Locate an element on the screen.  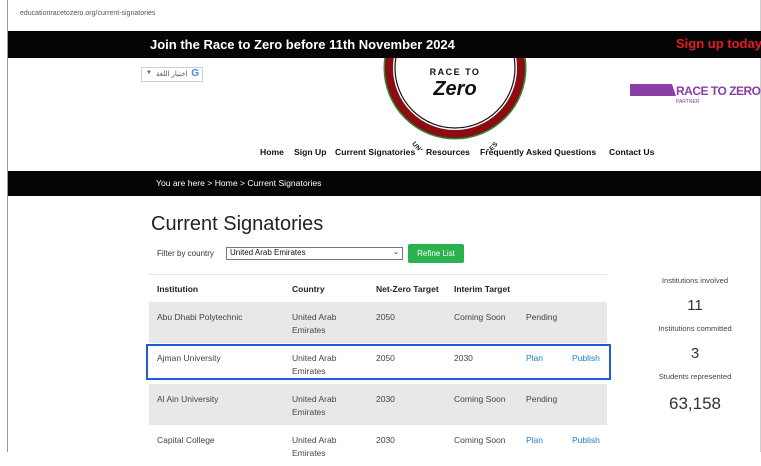
cell-institution: Capital College is located at coordinates (186, 440).